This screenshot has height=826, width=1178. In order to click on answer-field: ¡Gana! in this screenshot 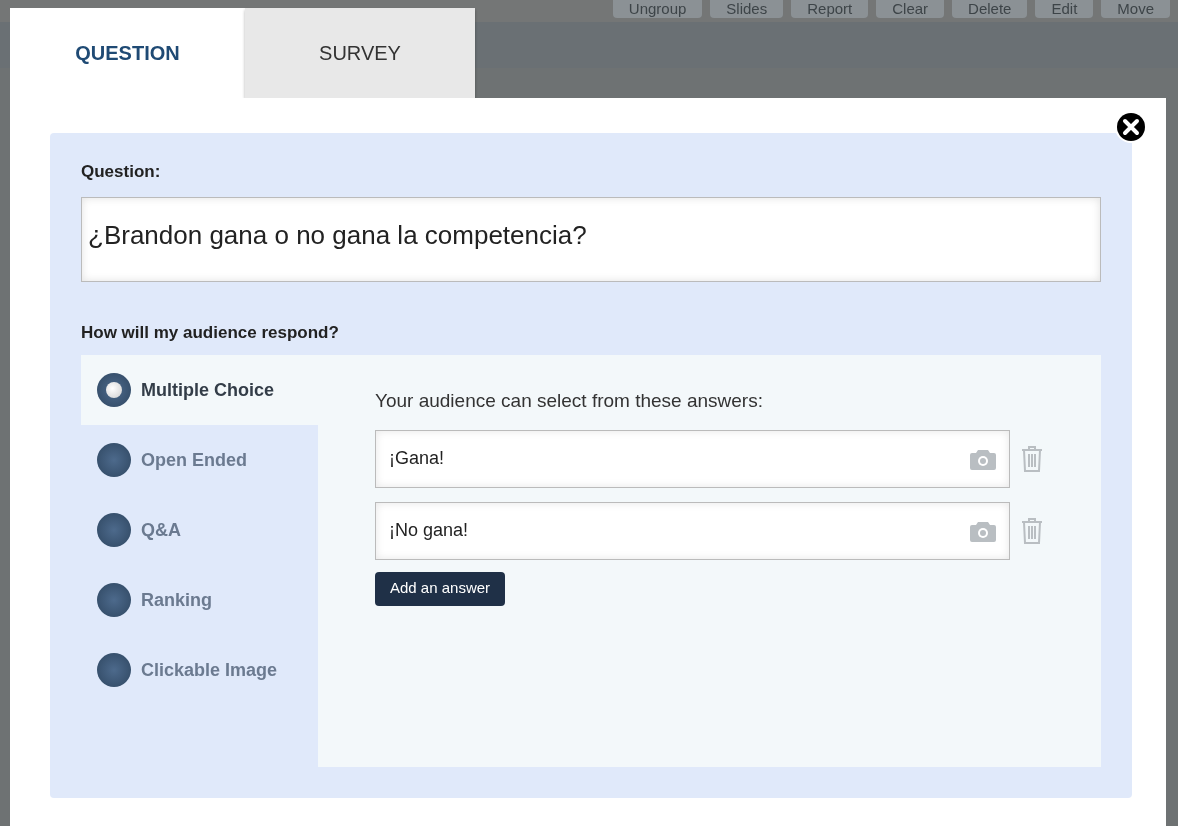, I will do `click(692, 458)`.